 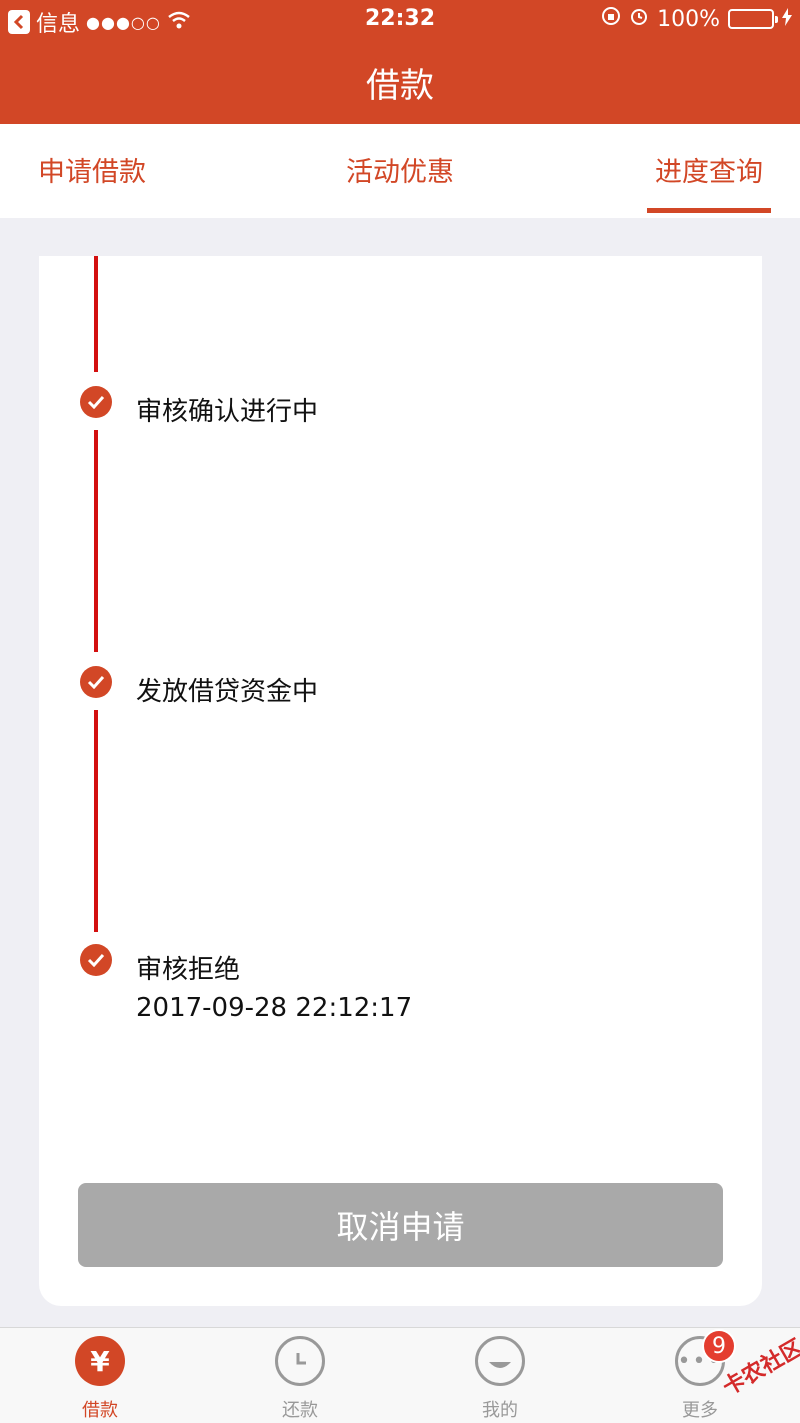 I want to click on notification-badge: 9, so click(x=719, y=1346).